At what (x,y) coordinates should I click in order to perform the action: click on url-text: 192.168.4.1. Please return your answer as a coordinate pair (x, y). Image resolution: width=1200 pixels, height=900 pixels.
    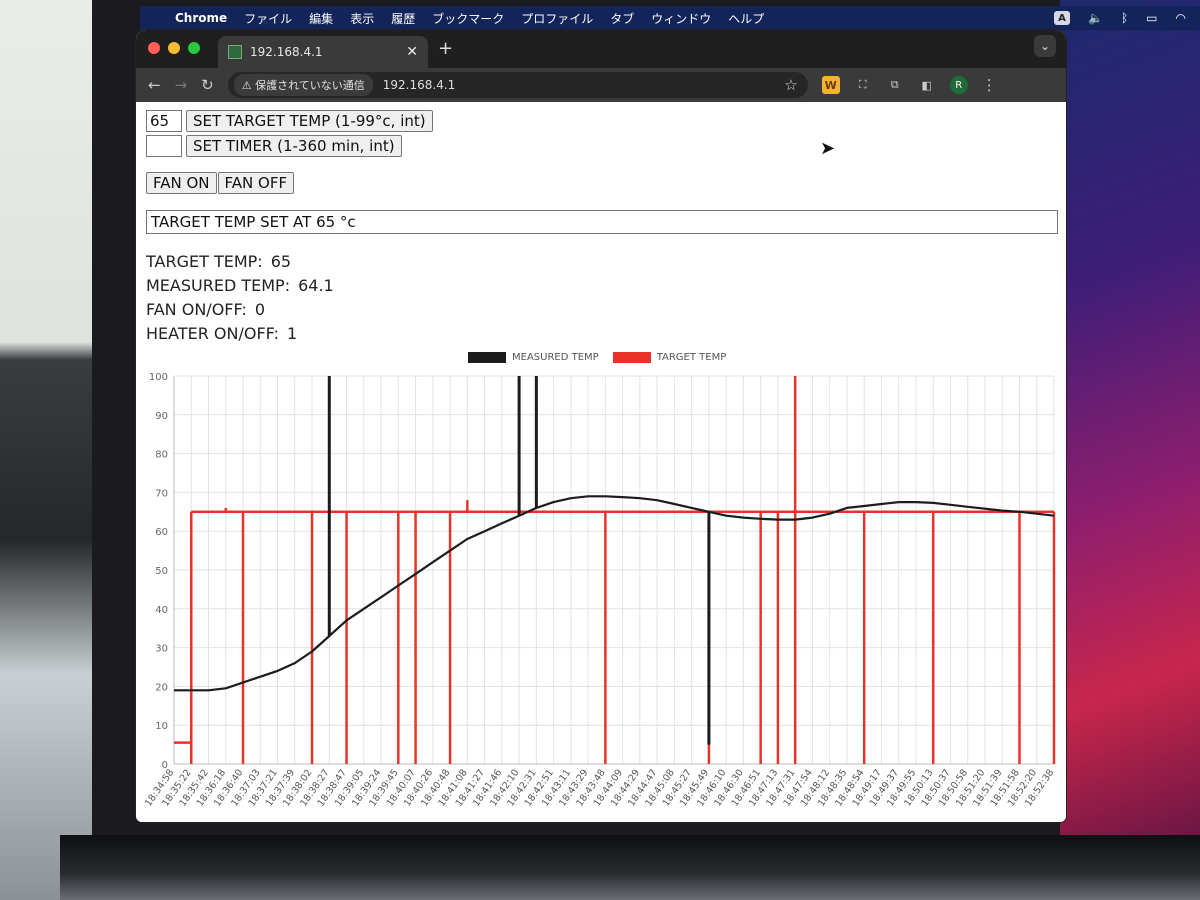
    Looking at the image, I should click on (419, 85).